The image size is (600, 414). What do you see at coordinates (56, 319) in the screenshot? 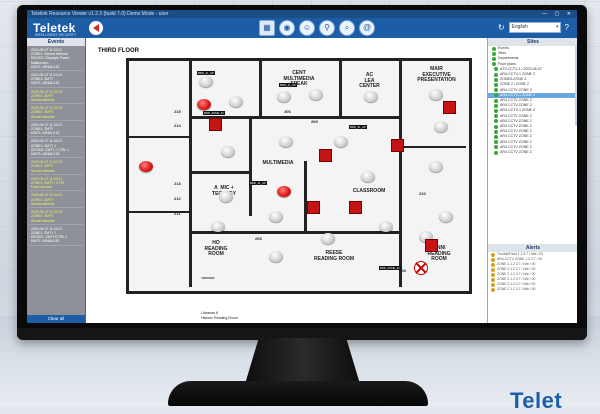
I see `clear-all-button: Clear all` at bounding box center [56, 319].